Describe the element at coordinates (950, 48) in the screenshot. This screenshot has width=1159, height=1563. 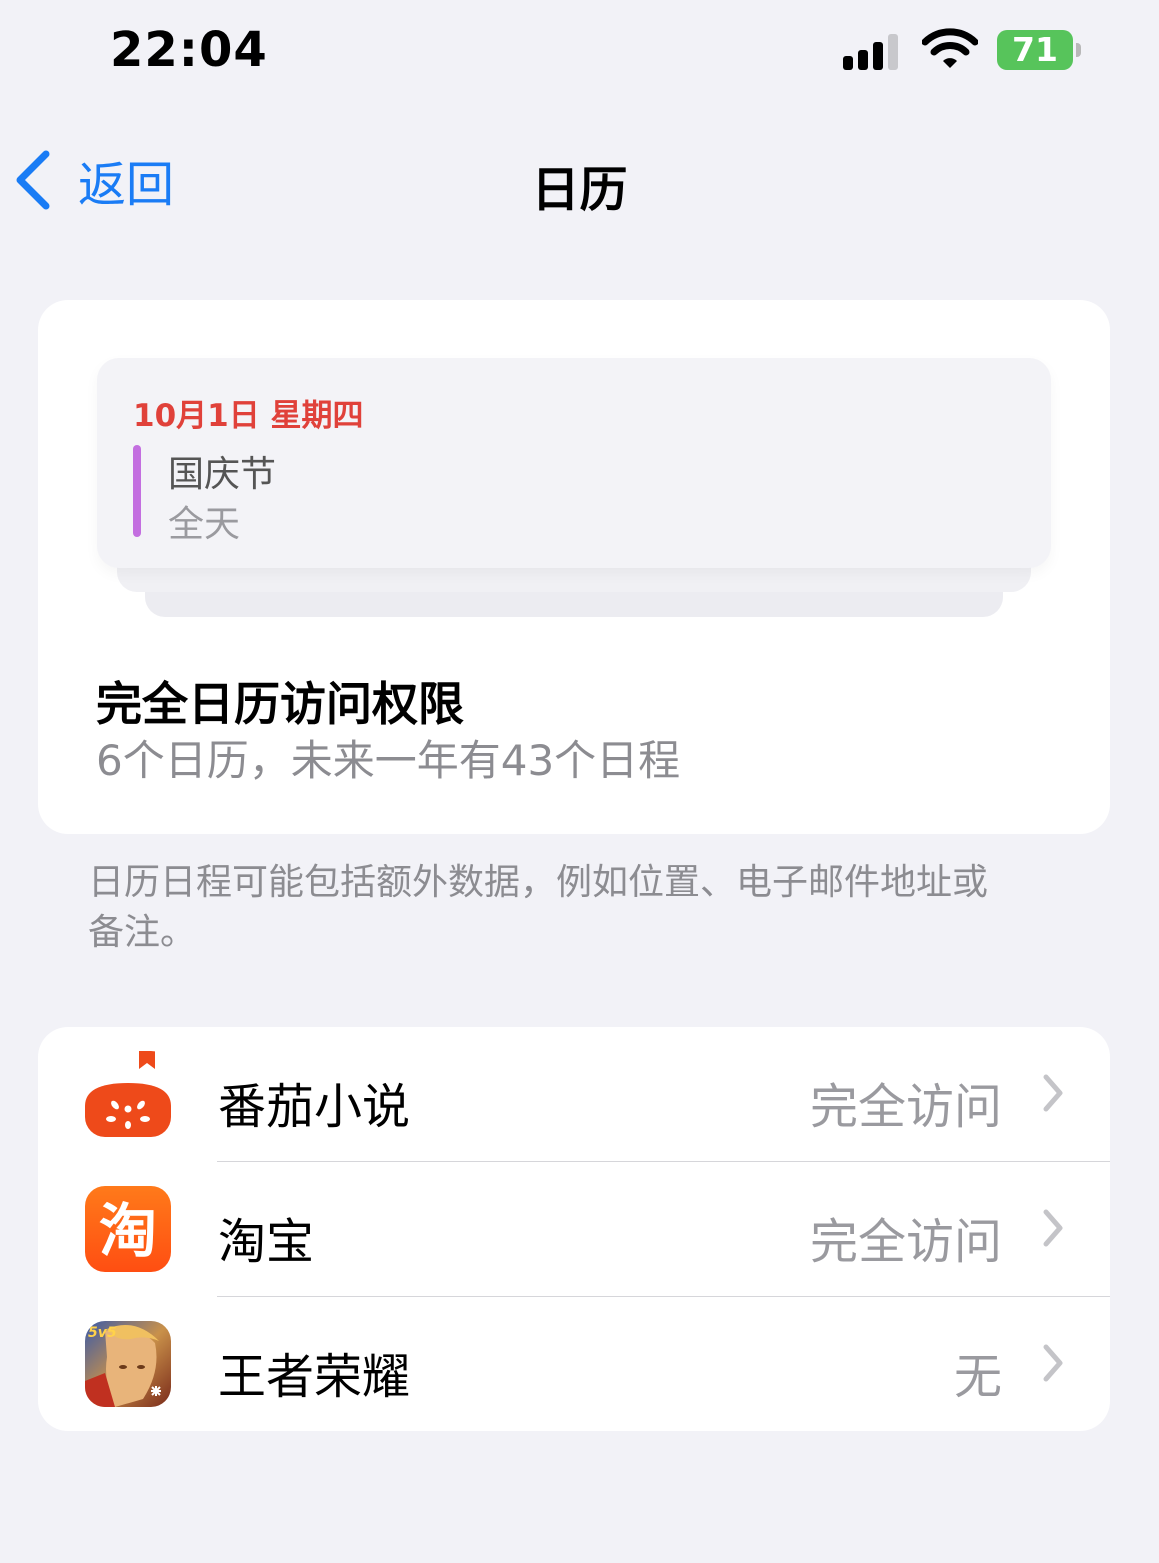
I see `wifi-icon` at that location.